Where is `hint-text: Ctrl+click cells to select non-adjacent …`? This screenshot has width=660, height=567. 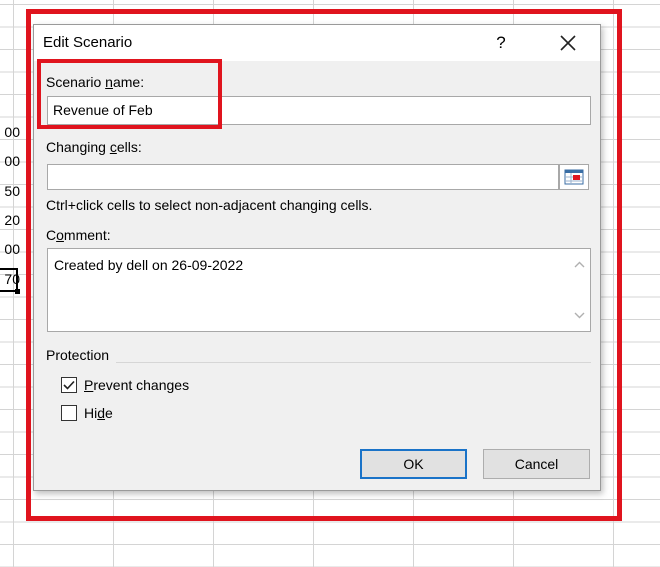 hint-text: Ctrl+click cells to select non-adjacent … is located at coordinates (209, 205).